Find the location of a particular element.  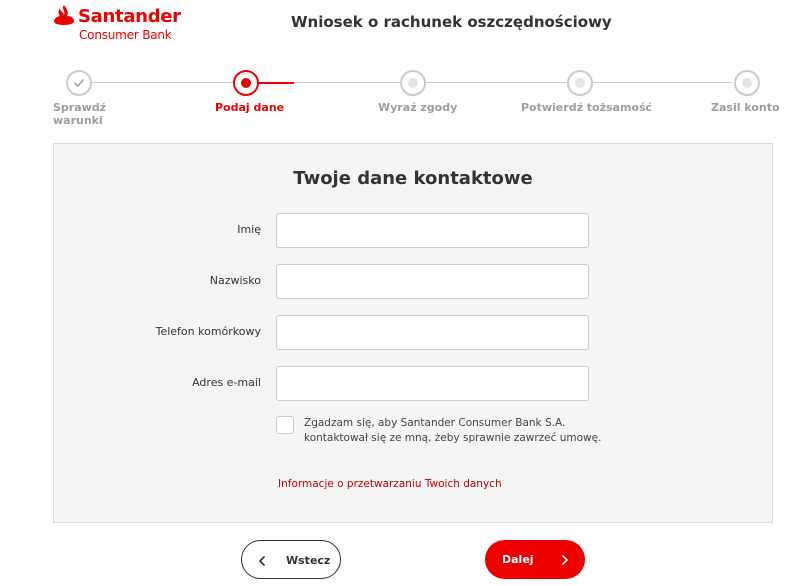

data-processing-info-link: Informacje o przetwarzaniu Twoich danych is located at coordinates (390, 484).